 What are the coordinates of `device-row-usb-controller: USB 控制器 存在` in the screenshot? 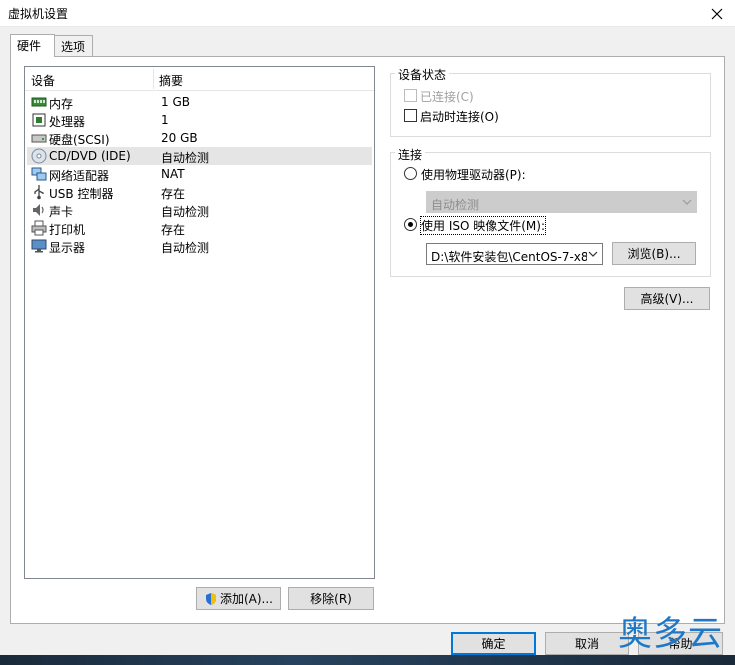 It's located at (199, 192).